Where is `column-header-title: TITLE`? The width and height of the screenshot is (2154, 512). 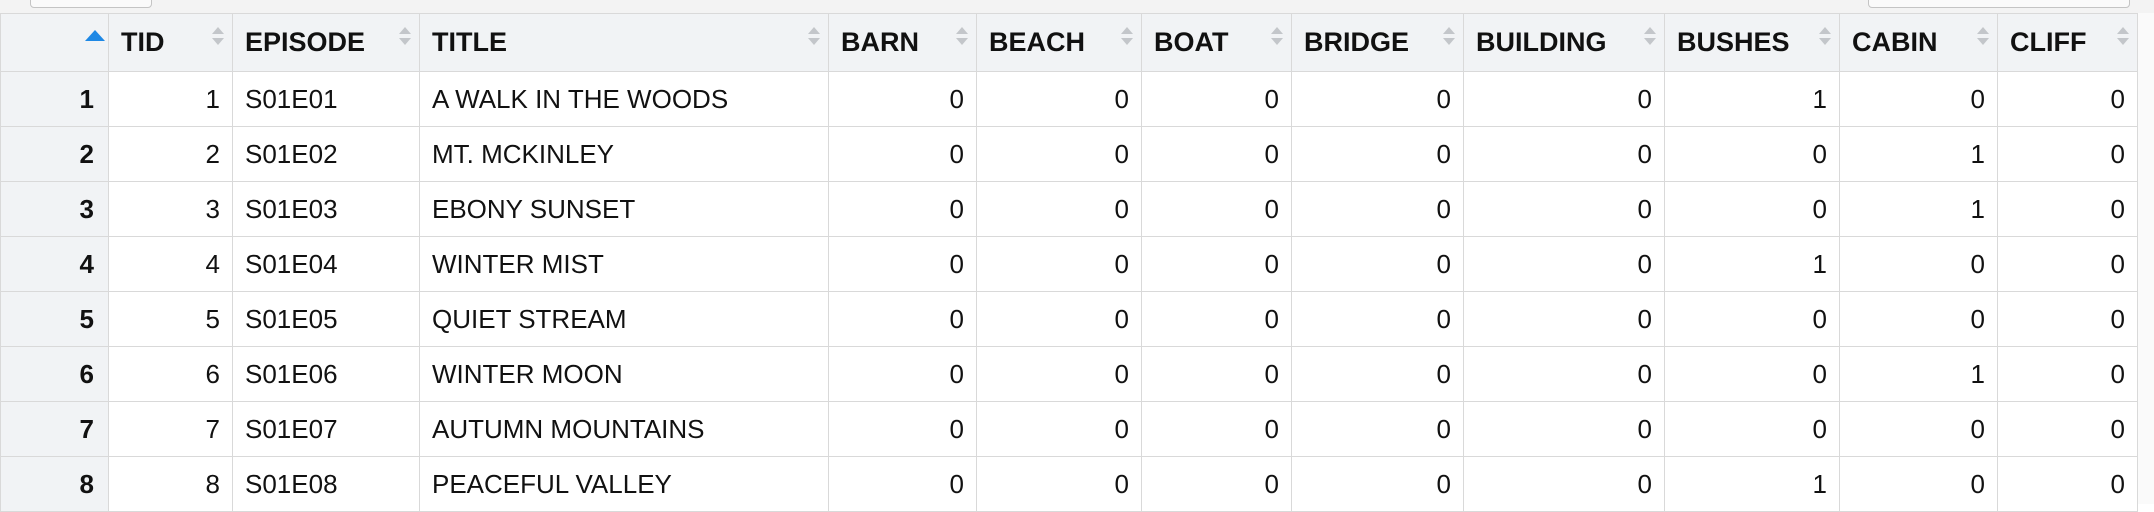 column-header-title: TITLE is located at coordinates (624, 42).